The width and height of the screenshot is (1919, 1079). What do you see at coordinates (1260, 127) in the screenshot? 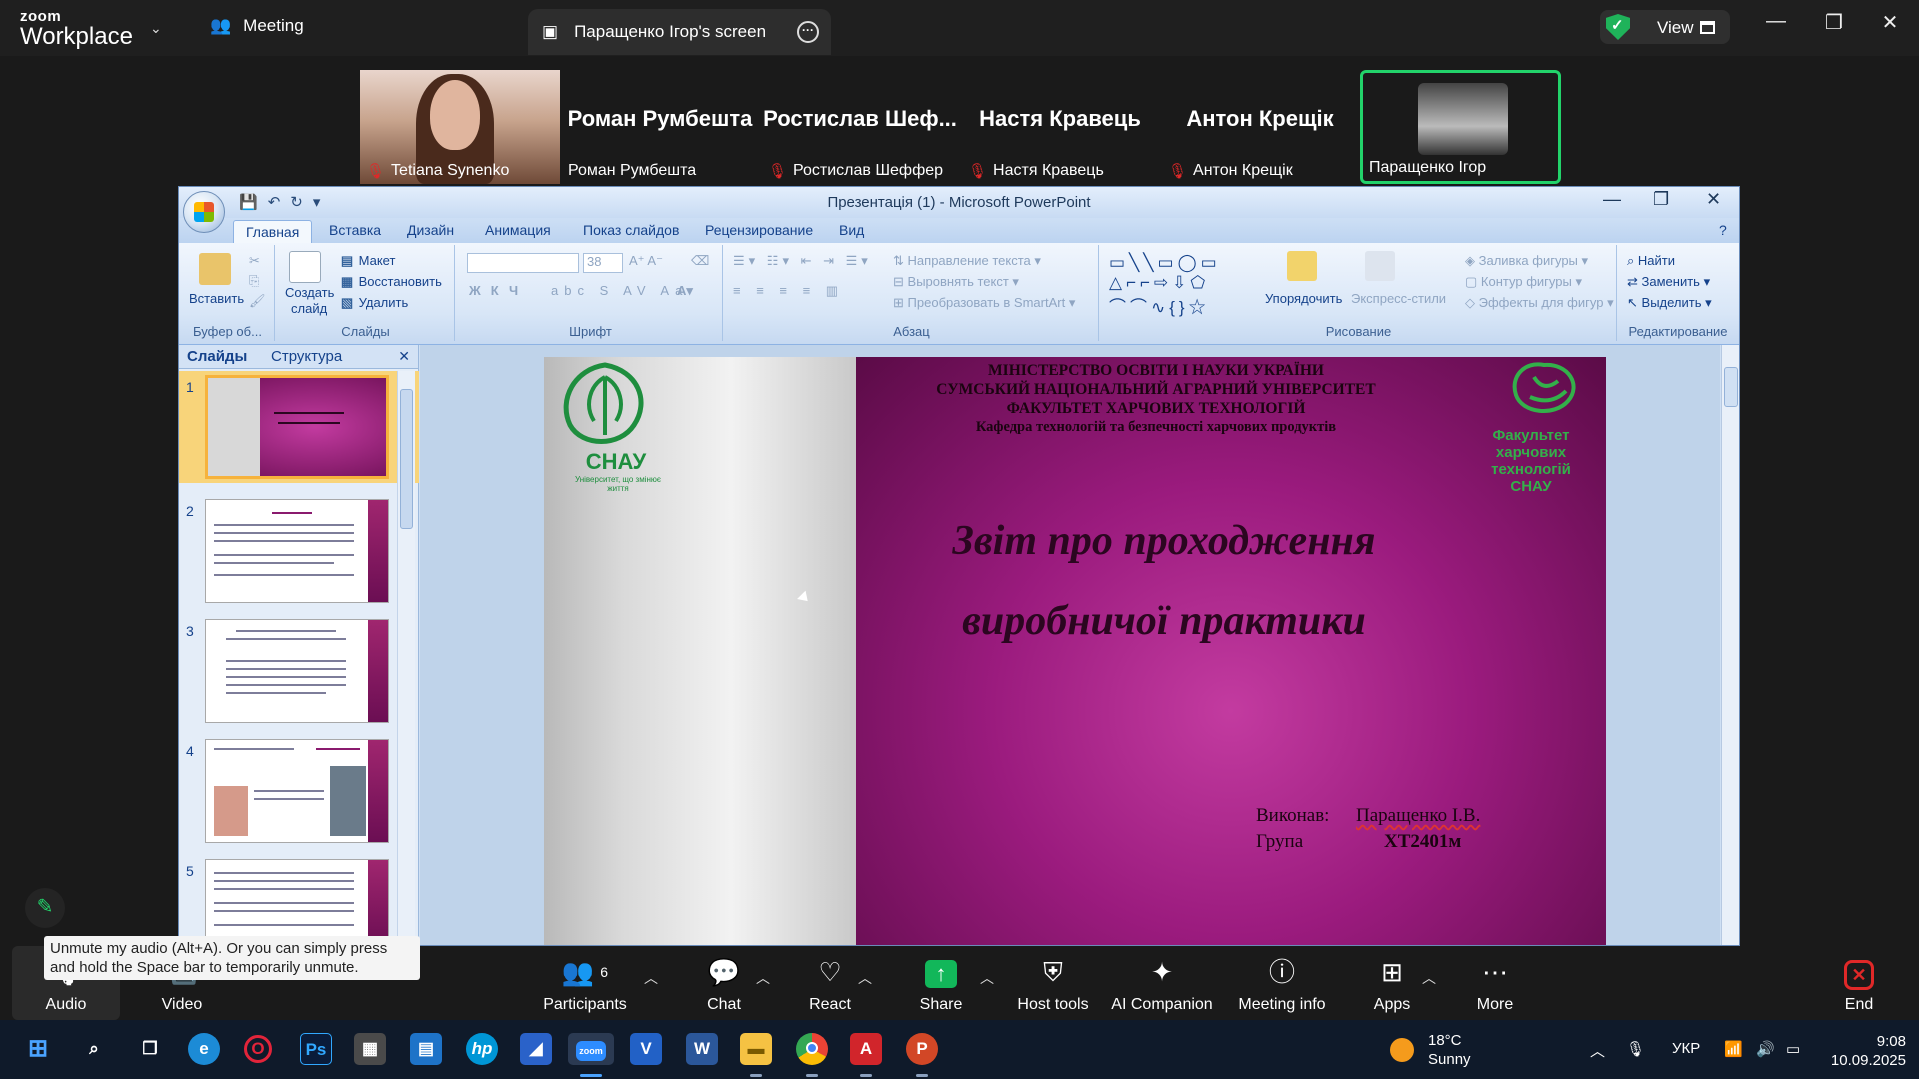
I see `video-tile-anton: Антон Крещік 🎙 Антон Крещік` at bounding box center [1260, 127].